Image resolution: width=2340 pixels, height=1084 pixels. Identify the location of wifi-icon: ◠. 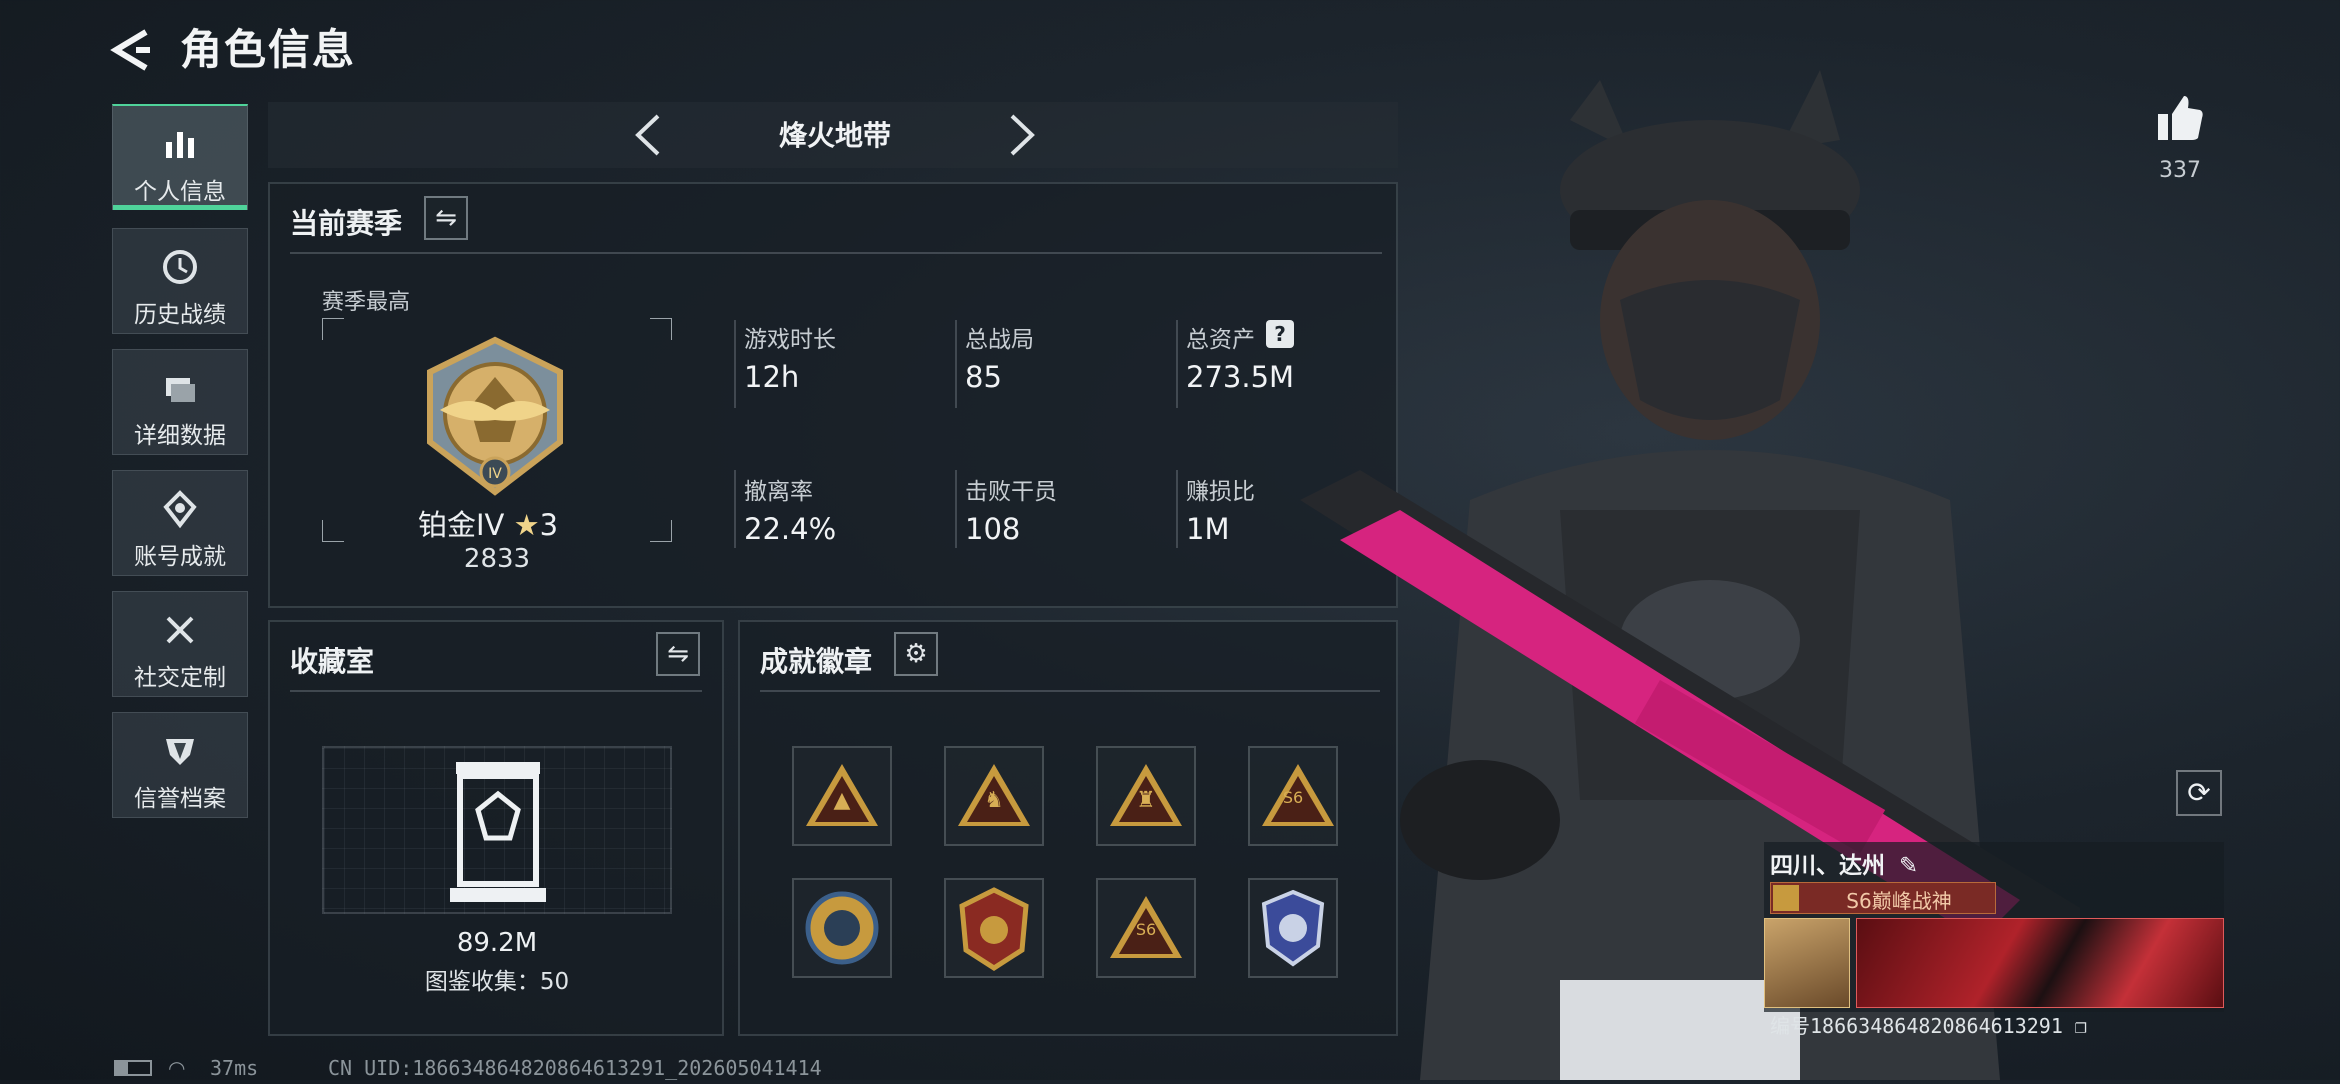
(177, 1068).